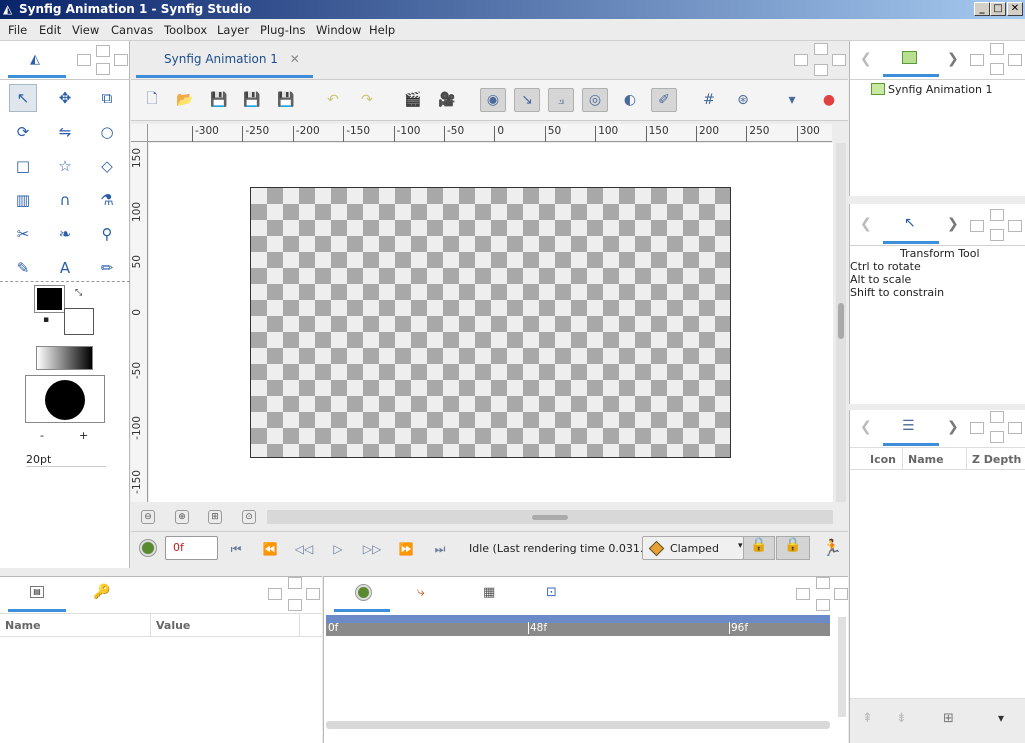 The width and height of the screenshot is (1025, 743). What do you see at coordinates (372, 549) in the screenshot?
I see `seek-next-frame-icon: ▷▷` at bounding box center [372, 549].